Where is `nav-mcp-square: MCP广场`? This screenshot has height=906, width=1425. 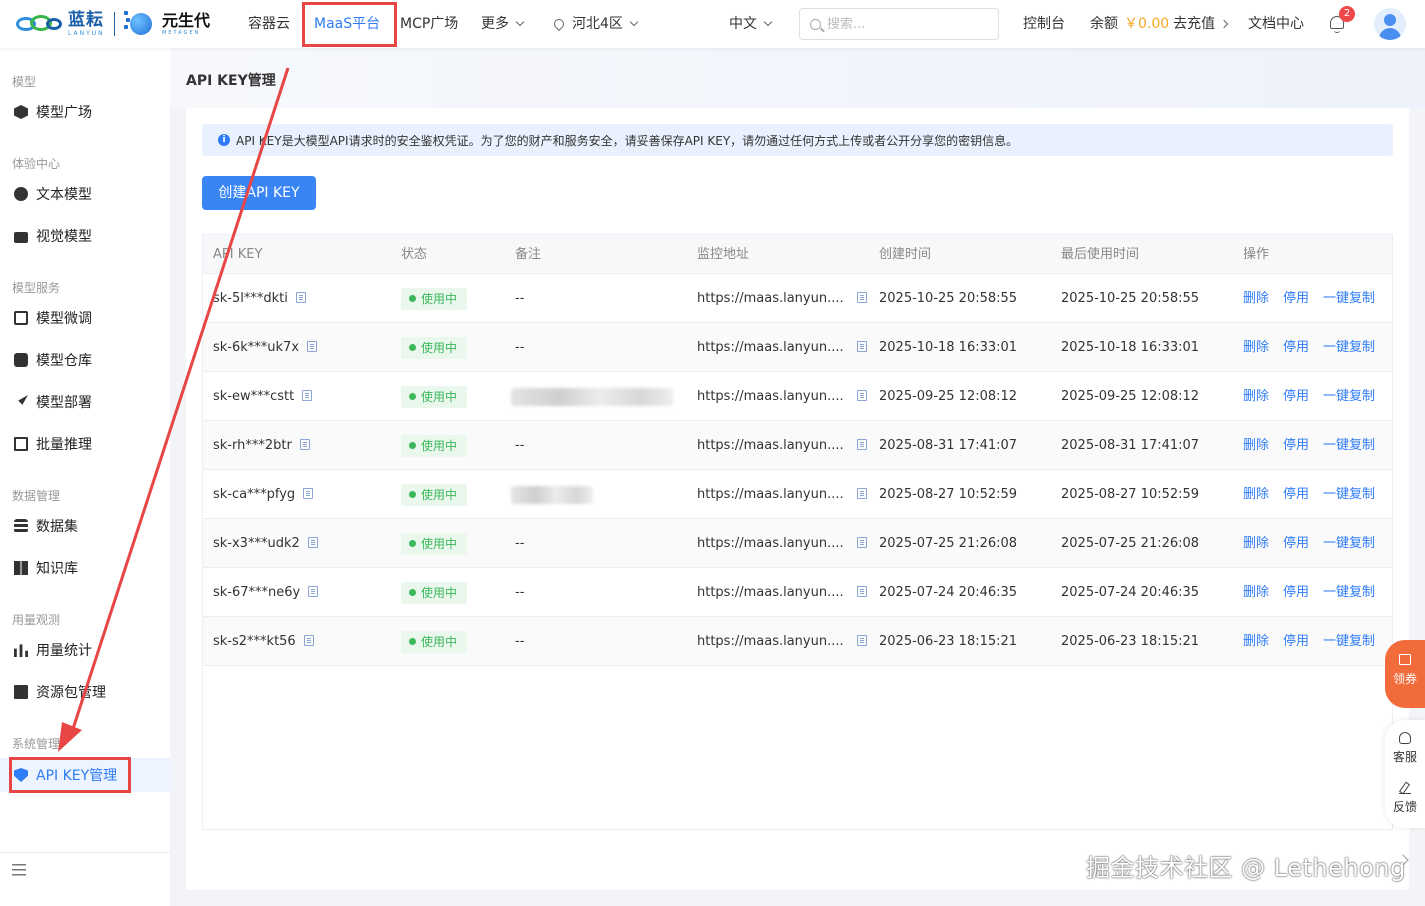 nav-mcp-square: MCP广场 is located at coordinates (429, 24).